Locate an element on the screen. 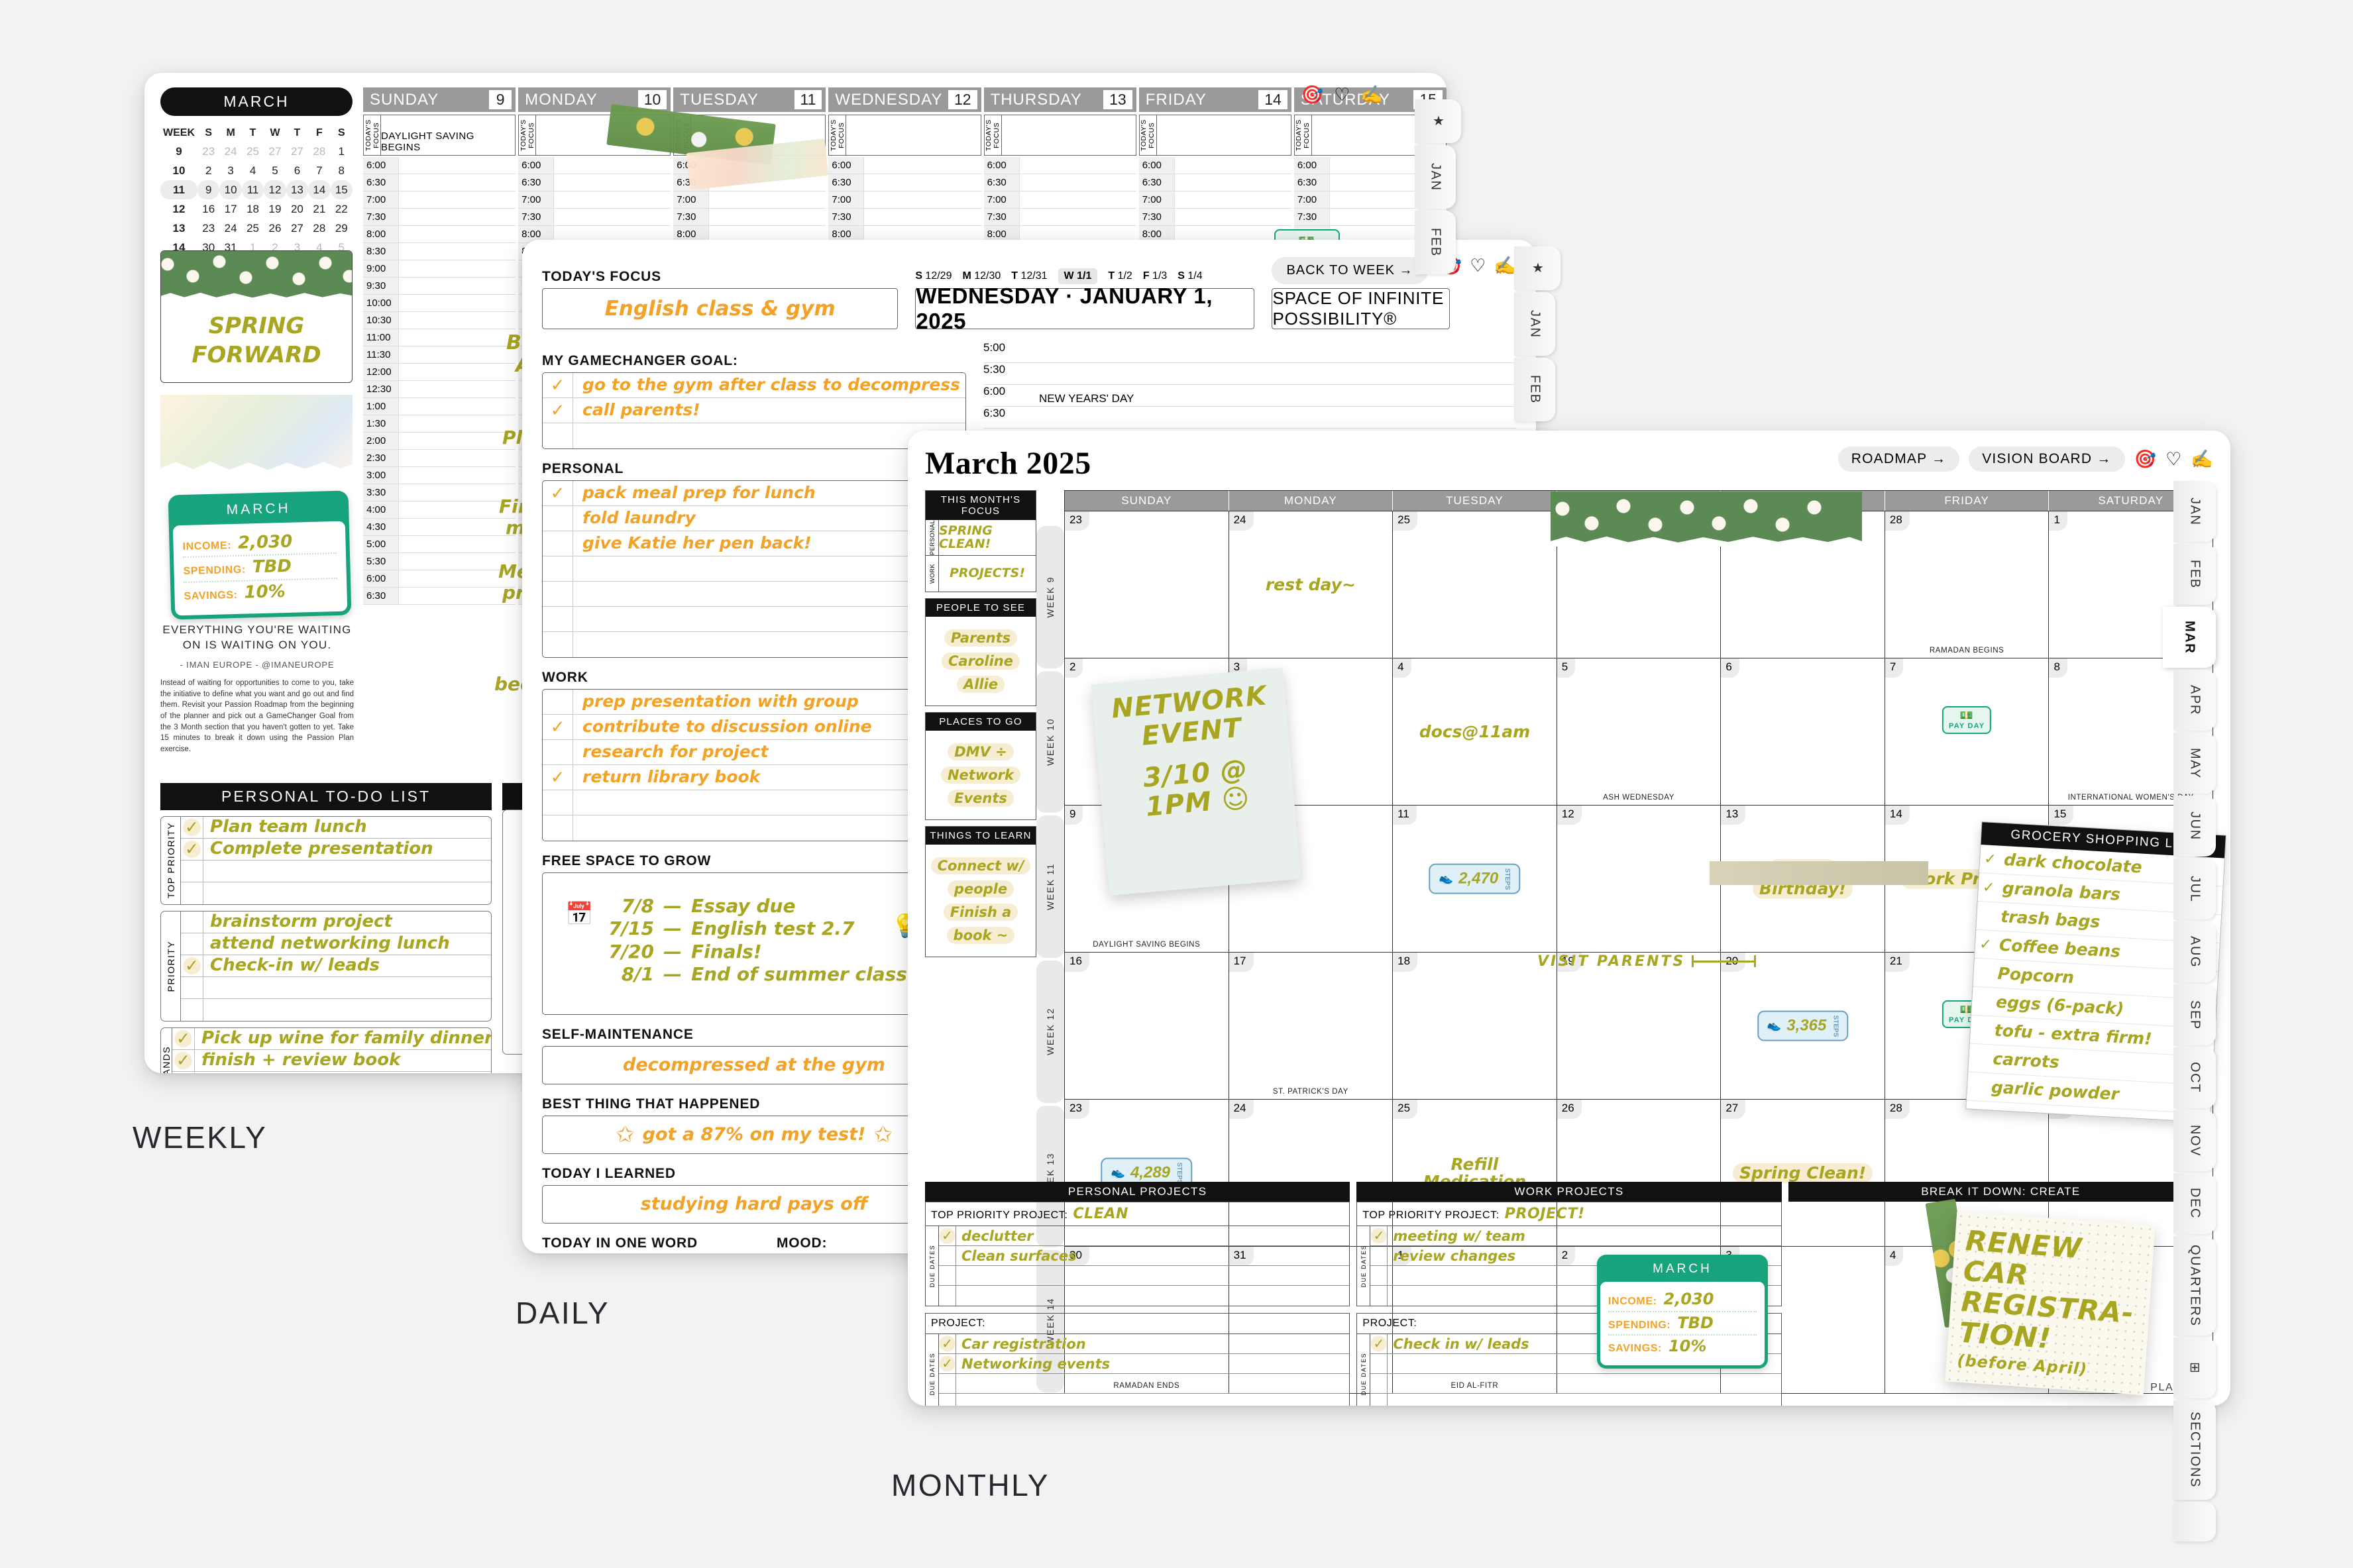 This screenshot has height=1568, width=2353. time-slot: 6:00 is located at coordinates (904, 165).